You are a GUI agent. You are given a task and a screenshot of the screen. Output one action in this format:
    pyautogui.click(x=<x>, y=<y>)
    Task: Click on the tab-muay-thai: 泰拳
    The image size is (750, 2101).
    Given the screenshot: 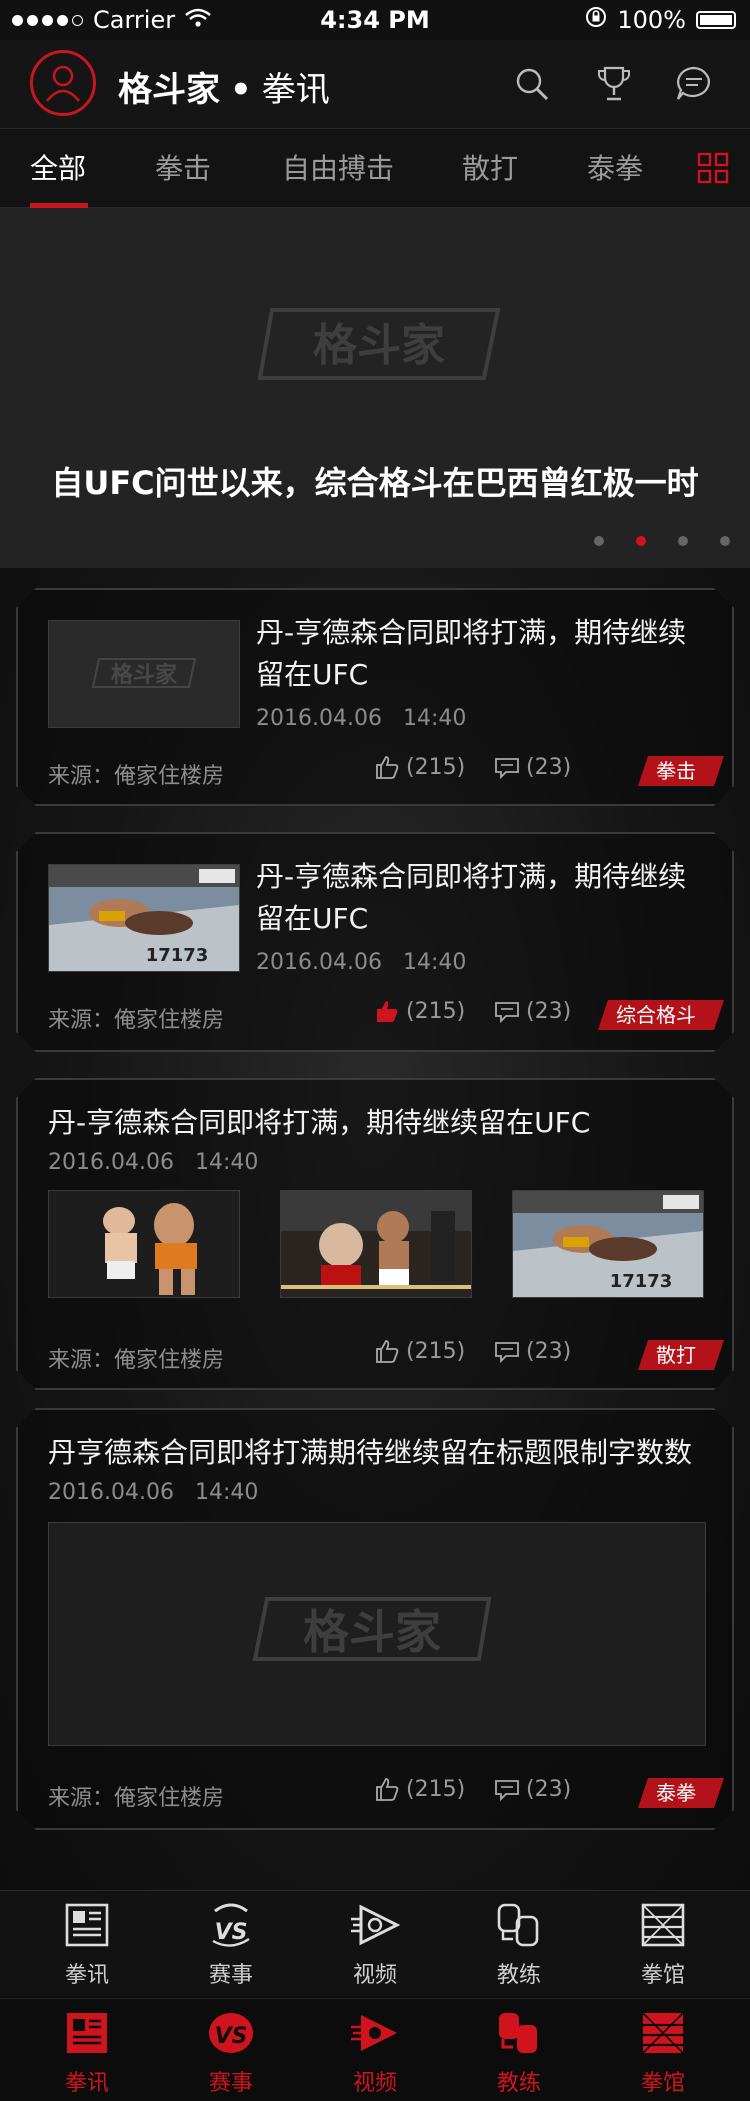 What is the action you would take?
    pyautogui.click(x=615, y=167)
    